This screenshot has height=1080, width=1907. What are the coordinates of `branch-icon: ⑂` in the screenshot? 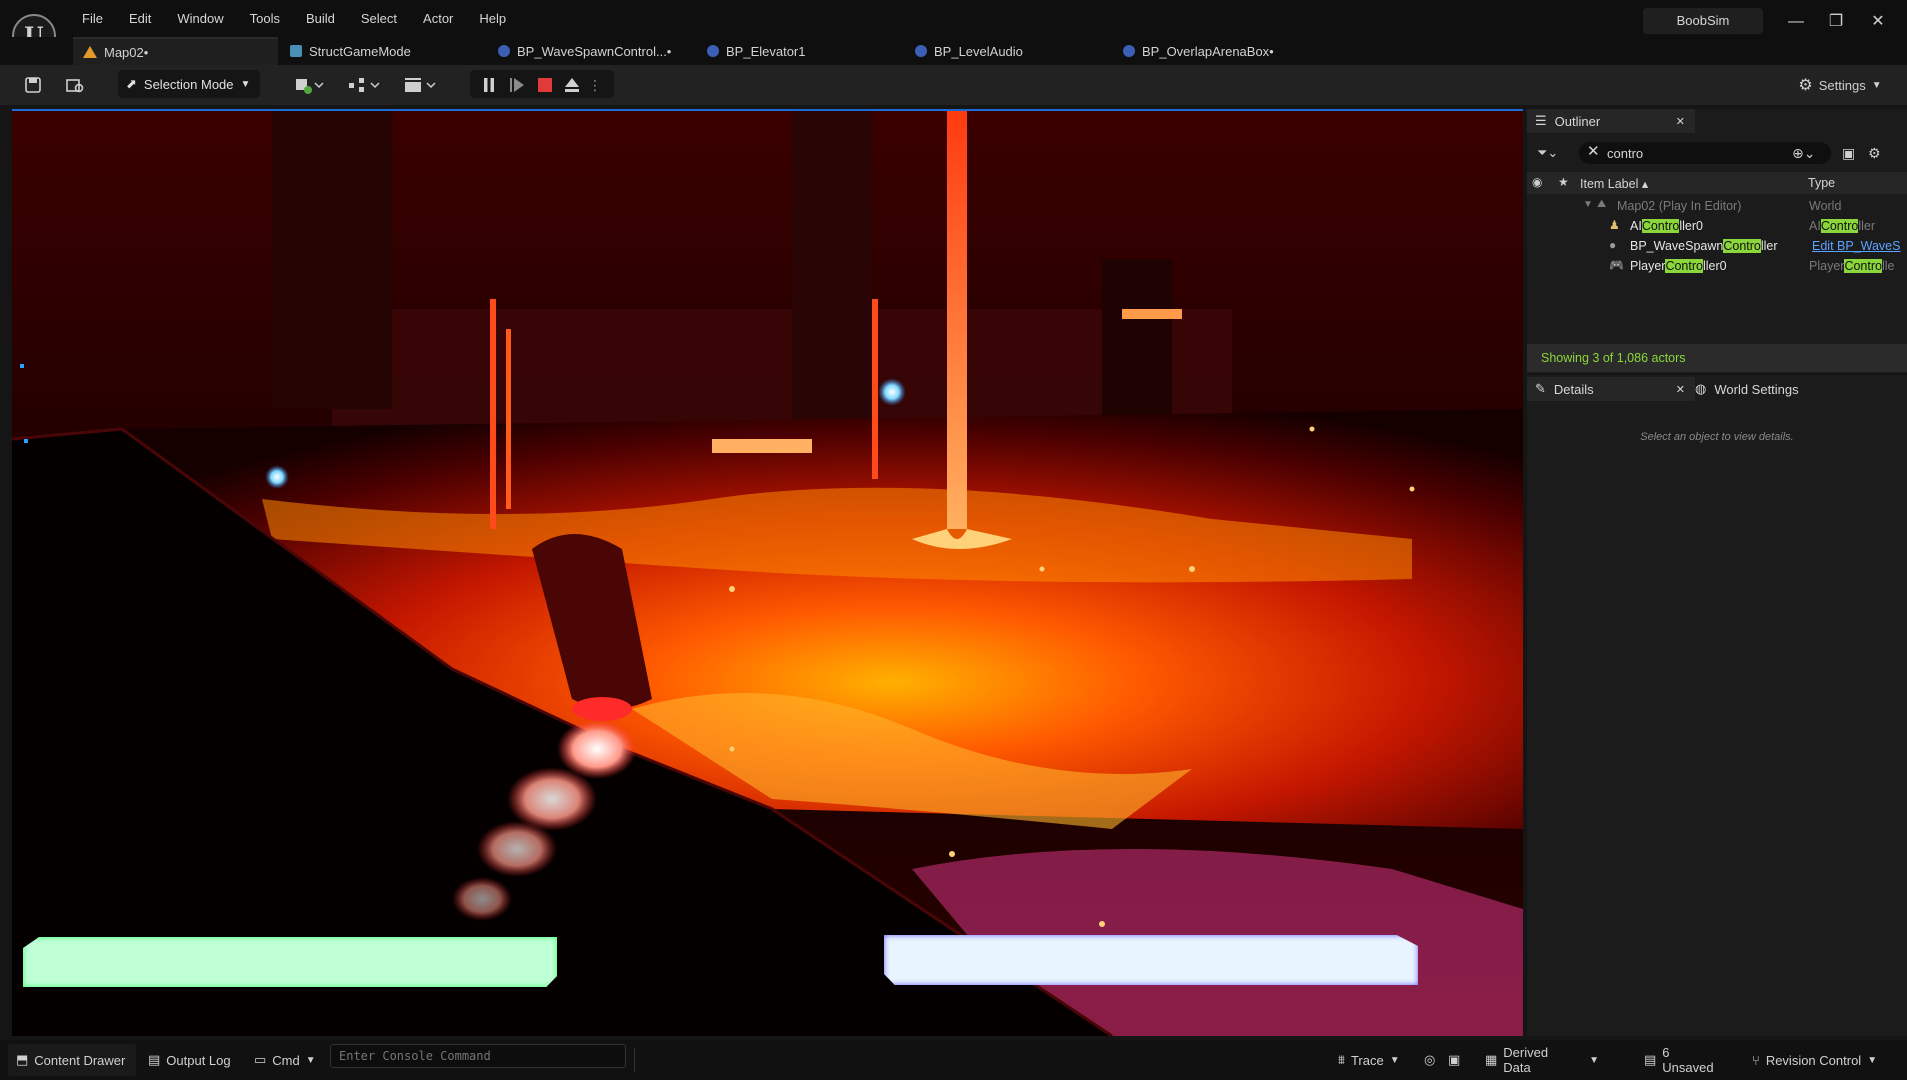 It's located at (1756, 1060).